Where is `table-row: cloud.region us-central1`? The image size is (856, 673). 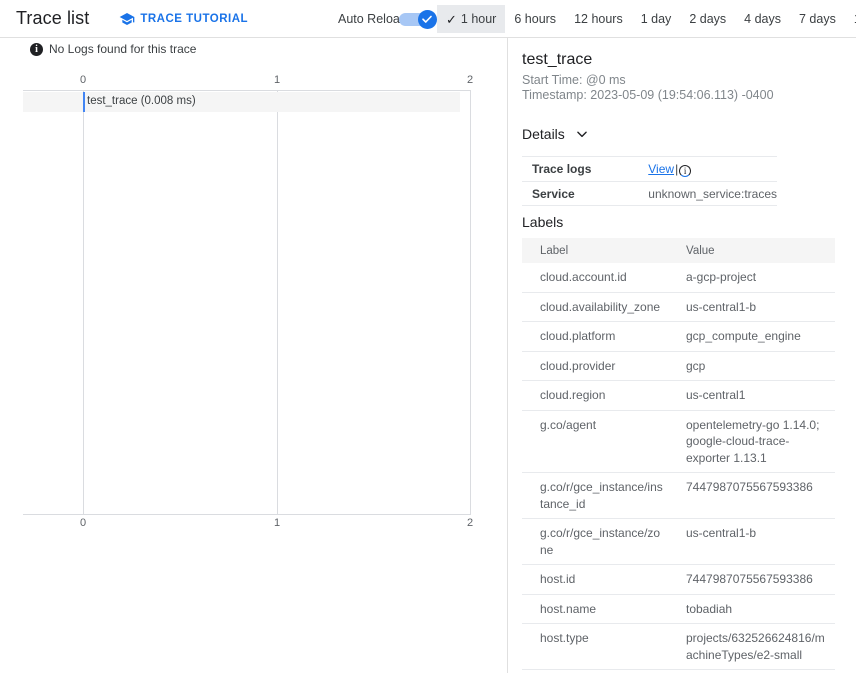 table-row: cloud.region us-central1 is located at coordinates (678, 395).